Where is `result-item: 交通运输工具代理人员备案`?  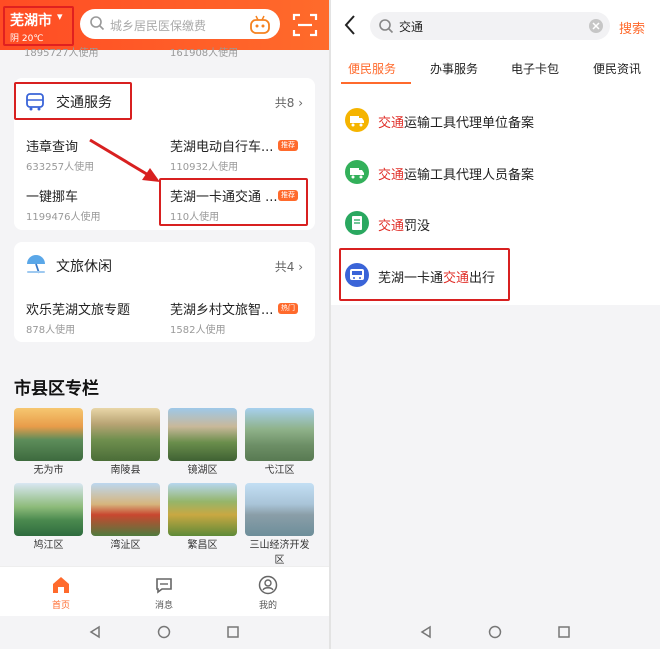 result-item: 交通运输工具代理人员备案 is located at coordinates (495, 172).